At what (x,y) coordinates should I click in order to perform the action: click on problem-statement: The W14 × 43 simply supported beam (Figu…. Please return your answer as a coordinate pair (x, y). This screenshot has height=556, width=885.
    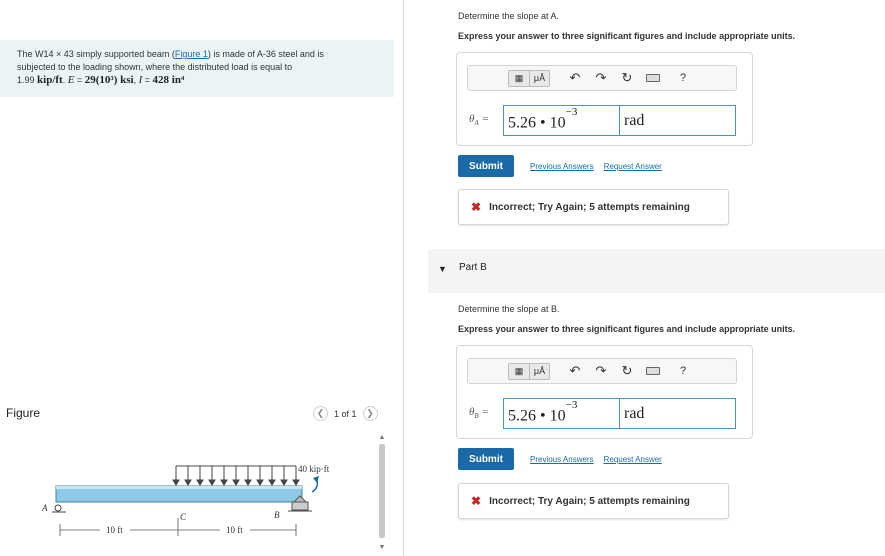
    Looking at the image, I should click on (197, 68).